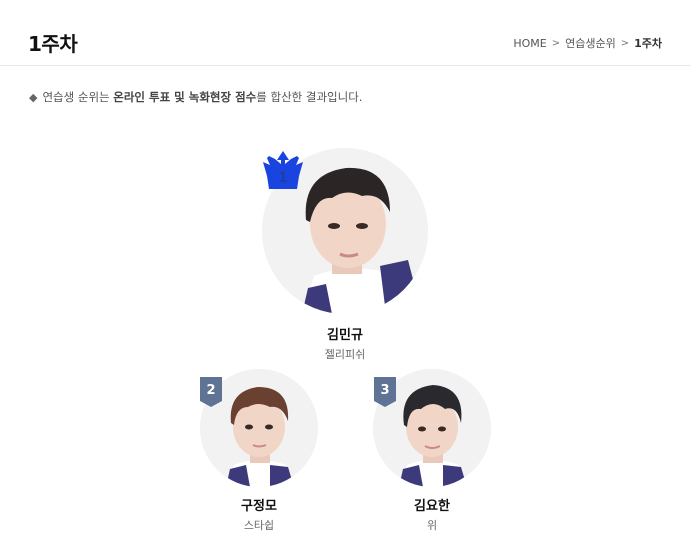 The width and height of the screenshot is (690, 544). Describe the element at coordinates (283, 178) in the screenshot. I see `rank-number: 1` at that location.